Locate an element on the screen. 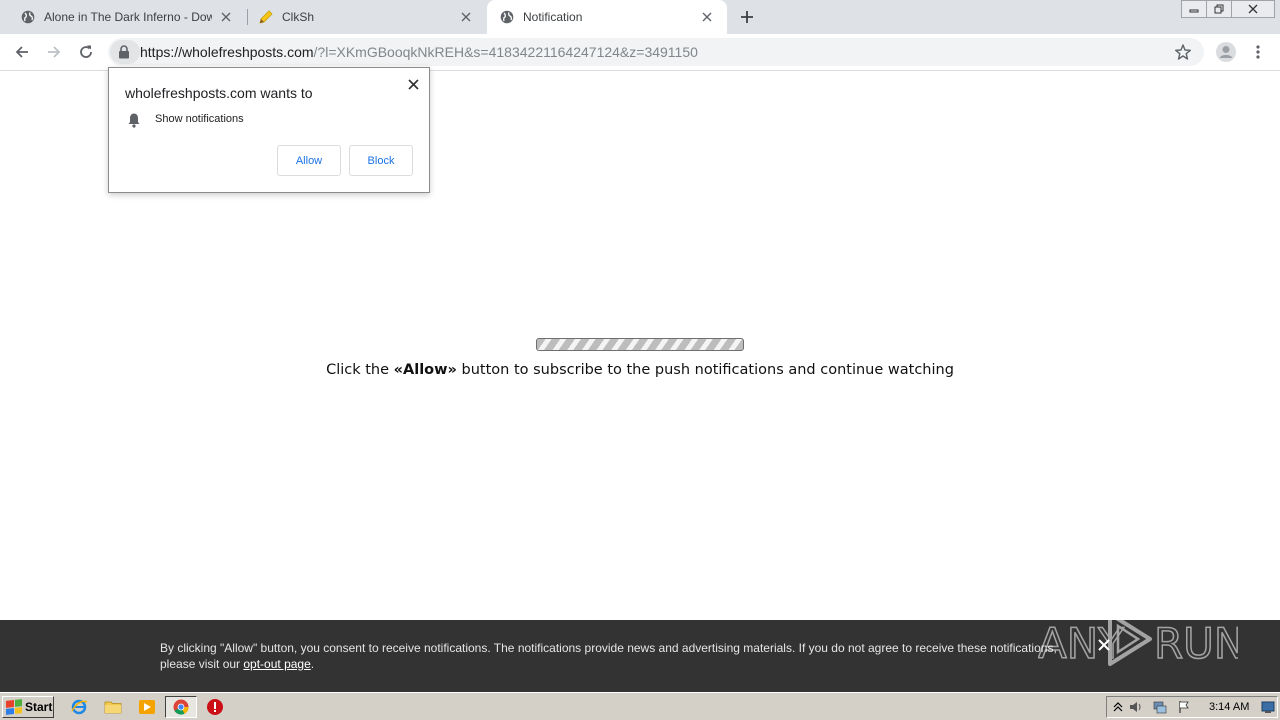 The height and width of the screenshot is (720, 1280). restore-icon is located at coordinates (1219, 9).